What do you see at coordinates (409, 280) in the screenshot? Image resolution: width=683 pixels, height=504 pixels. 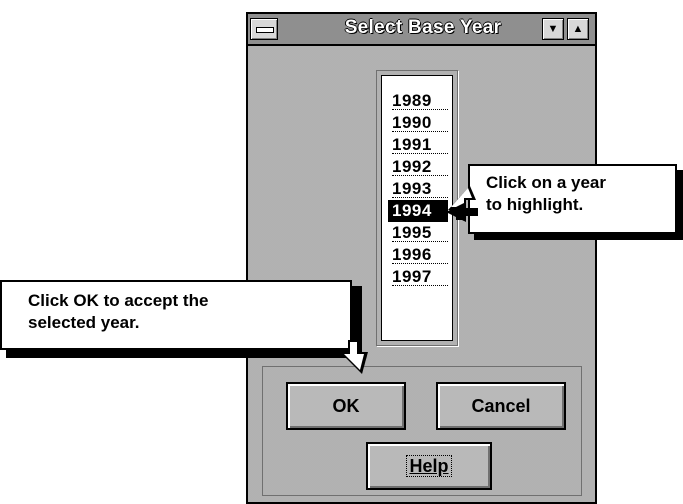 I see `callout-arrows` at bounding box center [409, 280].